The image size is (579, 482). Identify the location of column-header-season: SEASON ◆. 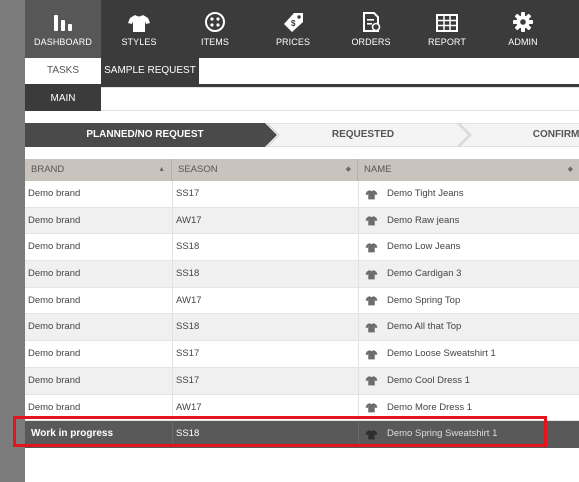
(265, 170).